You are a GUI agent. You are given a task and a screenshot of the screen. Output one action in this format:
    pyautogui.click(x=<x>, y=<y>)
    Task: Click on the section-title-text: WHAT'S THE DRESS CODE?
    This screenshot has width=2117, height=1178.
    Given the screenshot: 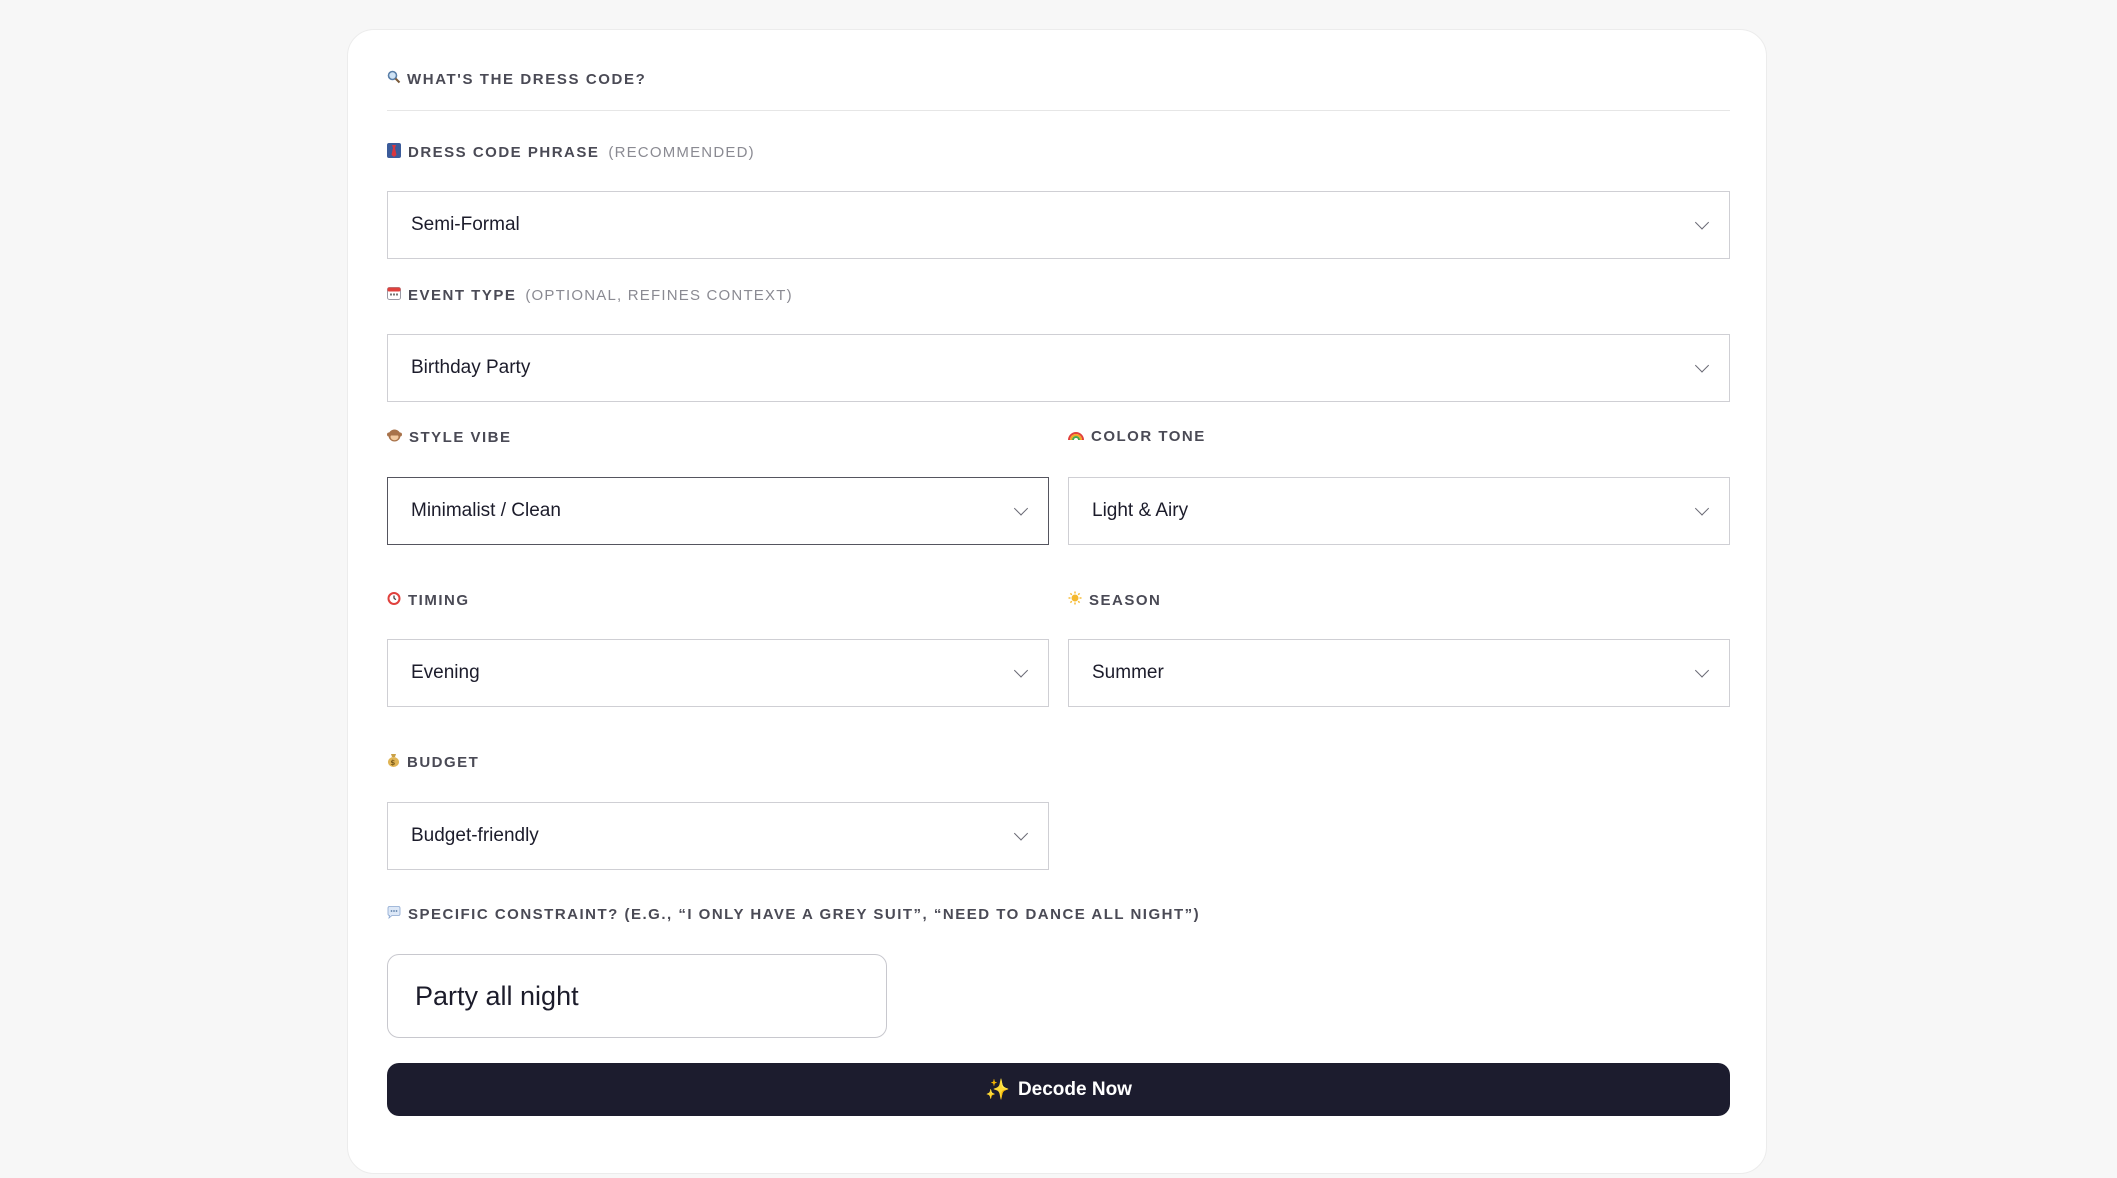 What is the action you would take?
    pyautogui.click(x=527, y=79)
    